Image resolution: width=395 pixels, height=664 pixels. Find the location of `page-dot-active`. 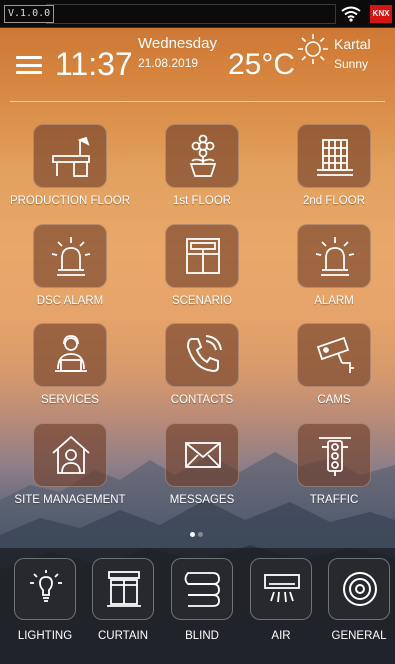

page-dot-active is located at coordinates (192, 534).